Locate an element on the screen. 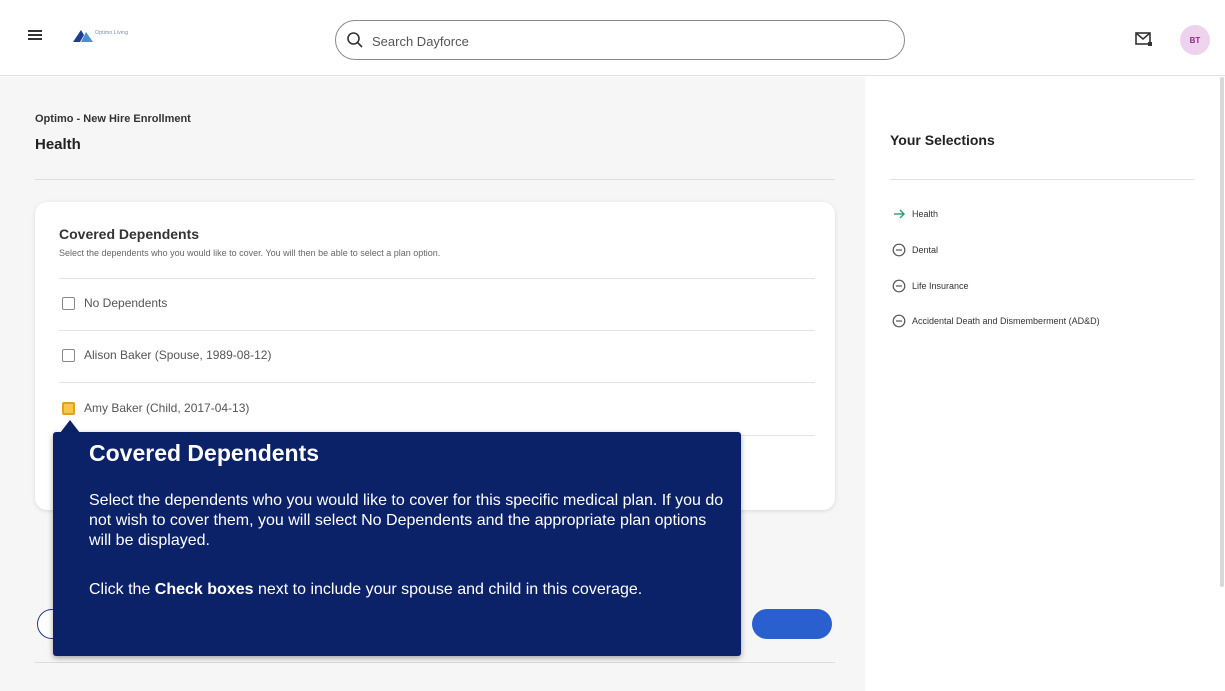  selection-item-dental: Dental is located at coordinates (915, 250).